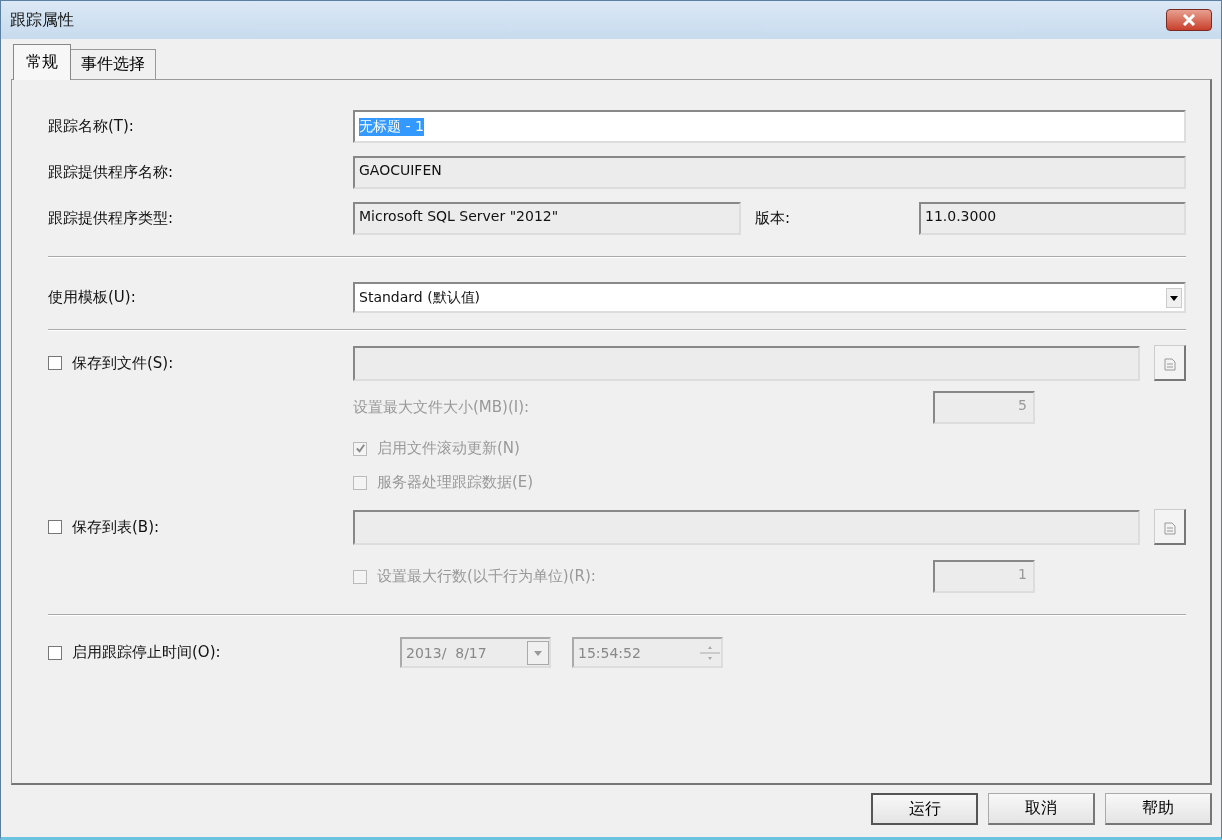  Describe the element at coordinates (42, 20) in the screenshot. I see `window-title: 跟踪属性` at that location.